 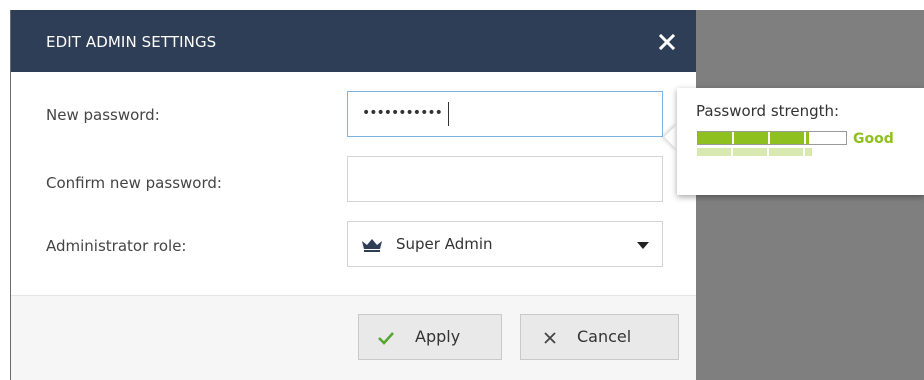 What do you see at coordinates (505, 179) in the screenshot?
I see `confirm-password-input` at bounding box center [505, 179].